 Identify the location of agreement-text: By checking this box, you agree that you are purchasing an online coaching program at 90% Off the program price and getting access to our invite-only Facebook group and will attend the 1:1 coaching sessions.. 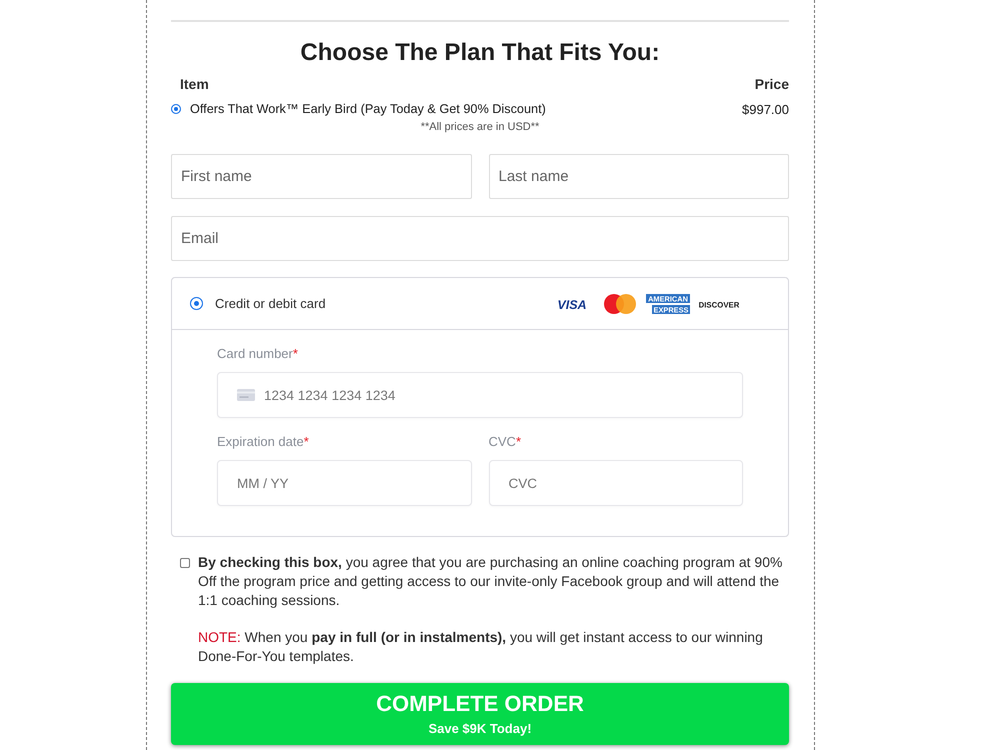
(491, 581).